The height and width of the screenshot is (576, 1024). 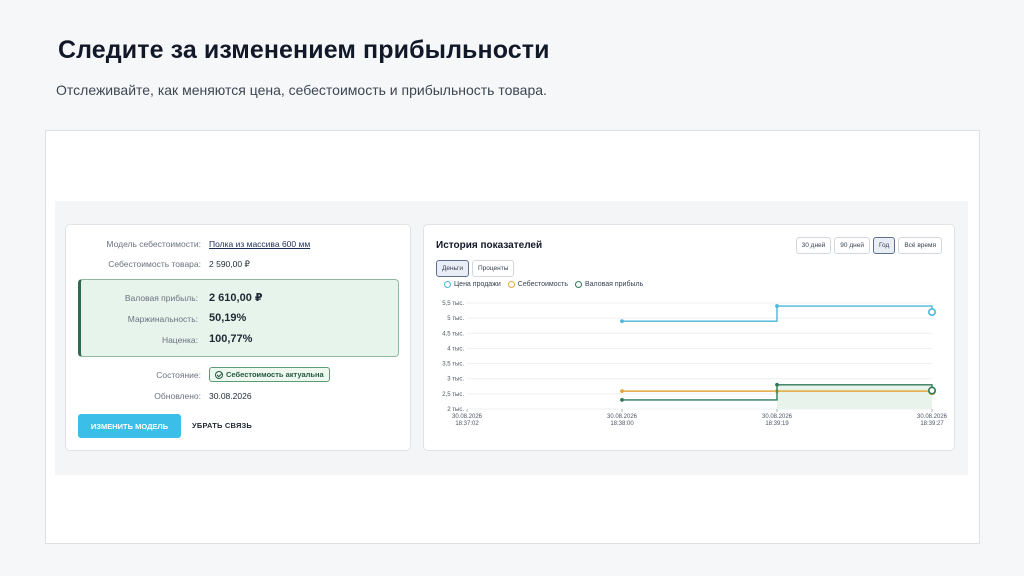 What do you see at coordinates (777, 424) in the screenshot?
I see `x-tick-time: 18:39:19` at bounding box center [777, 424].